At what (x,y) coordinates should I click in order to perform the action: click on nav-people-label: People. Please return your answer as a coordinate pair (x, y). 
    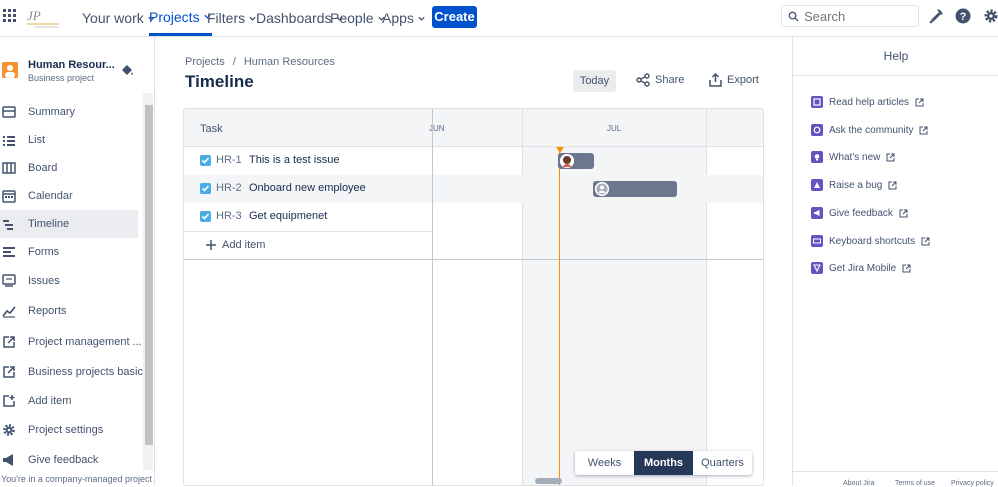
    Looking at the image, I should click on (352, 18).